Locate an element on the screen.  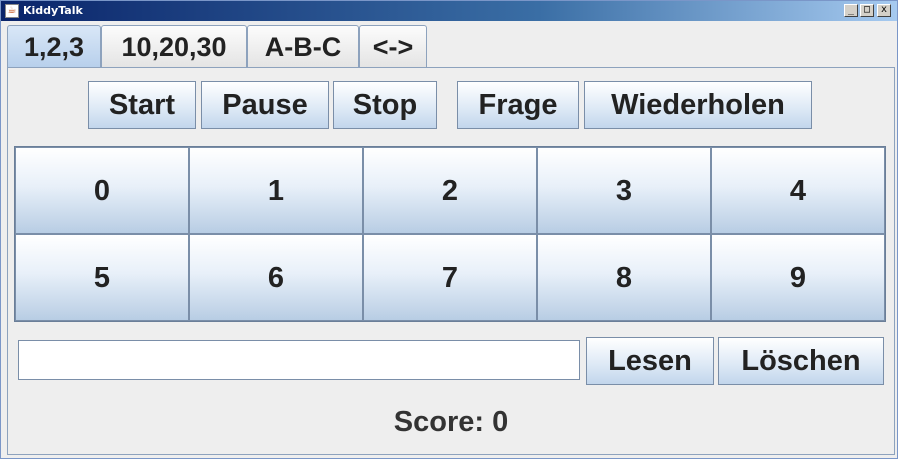
repeat-button: Wiederholen is located at coordinates (698, 105).